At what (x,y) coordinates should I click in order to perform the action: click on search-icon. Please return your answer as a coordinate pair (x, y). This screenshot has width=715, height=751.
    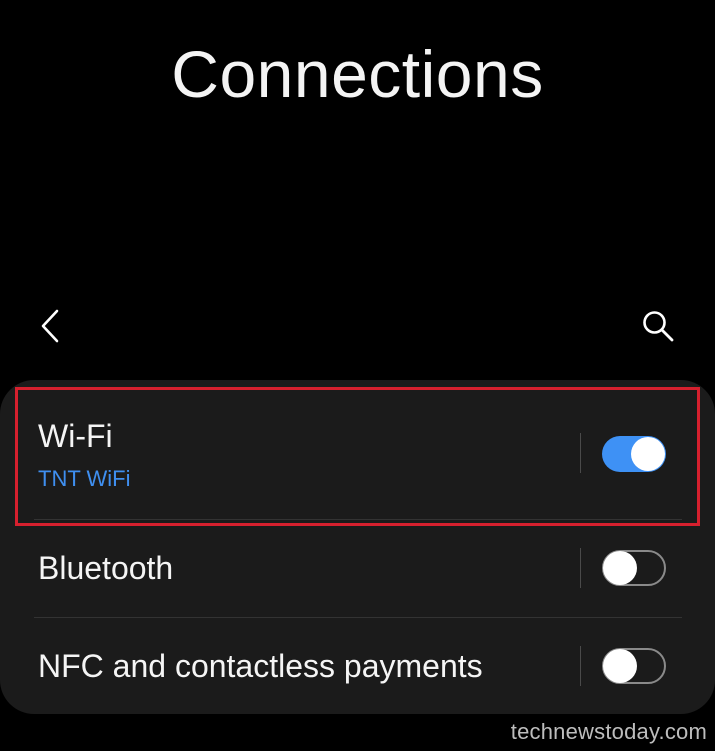
    Looking at the image, I should click on (658, 326).